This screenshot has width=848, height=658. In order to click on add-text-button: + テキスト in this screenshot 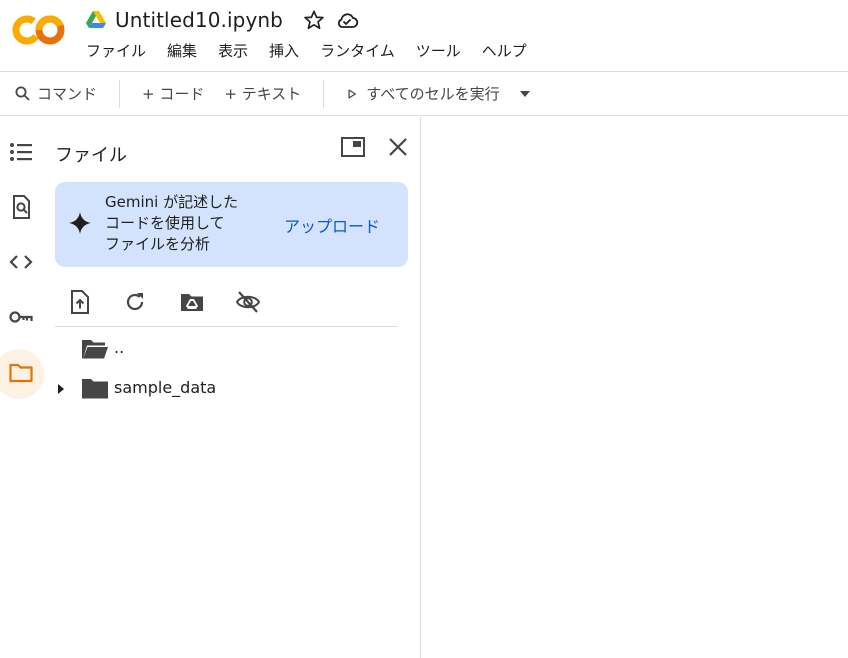, I will do `click(262, 93)`.